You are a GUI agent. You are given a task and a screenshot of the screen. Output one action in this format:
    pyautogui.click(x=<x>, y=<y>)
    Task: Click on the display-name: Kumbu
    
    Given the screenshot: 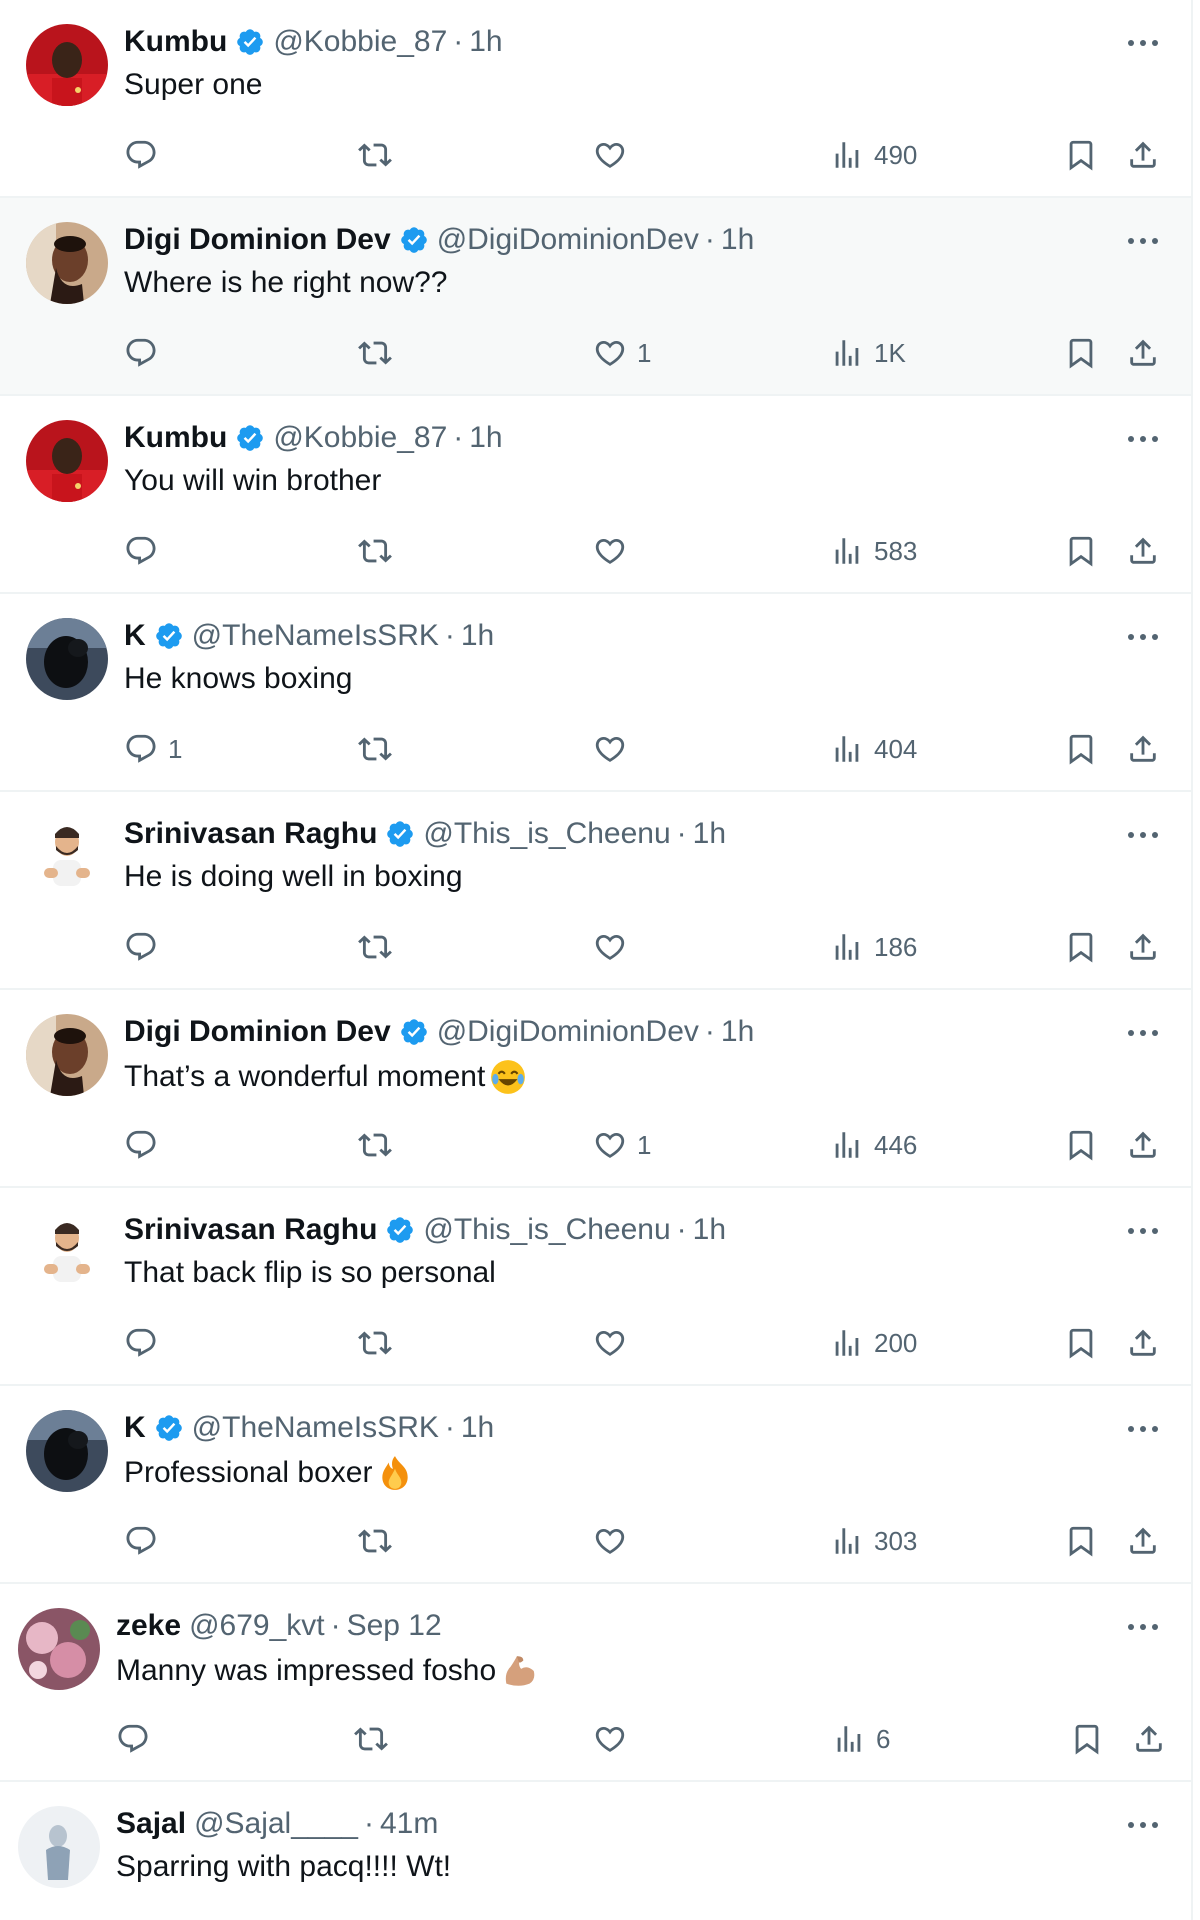 What is the action you would take?
    pyautogui.click(x=175, y=42)
    